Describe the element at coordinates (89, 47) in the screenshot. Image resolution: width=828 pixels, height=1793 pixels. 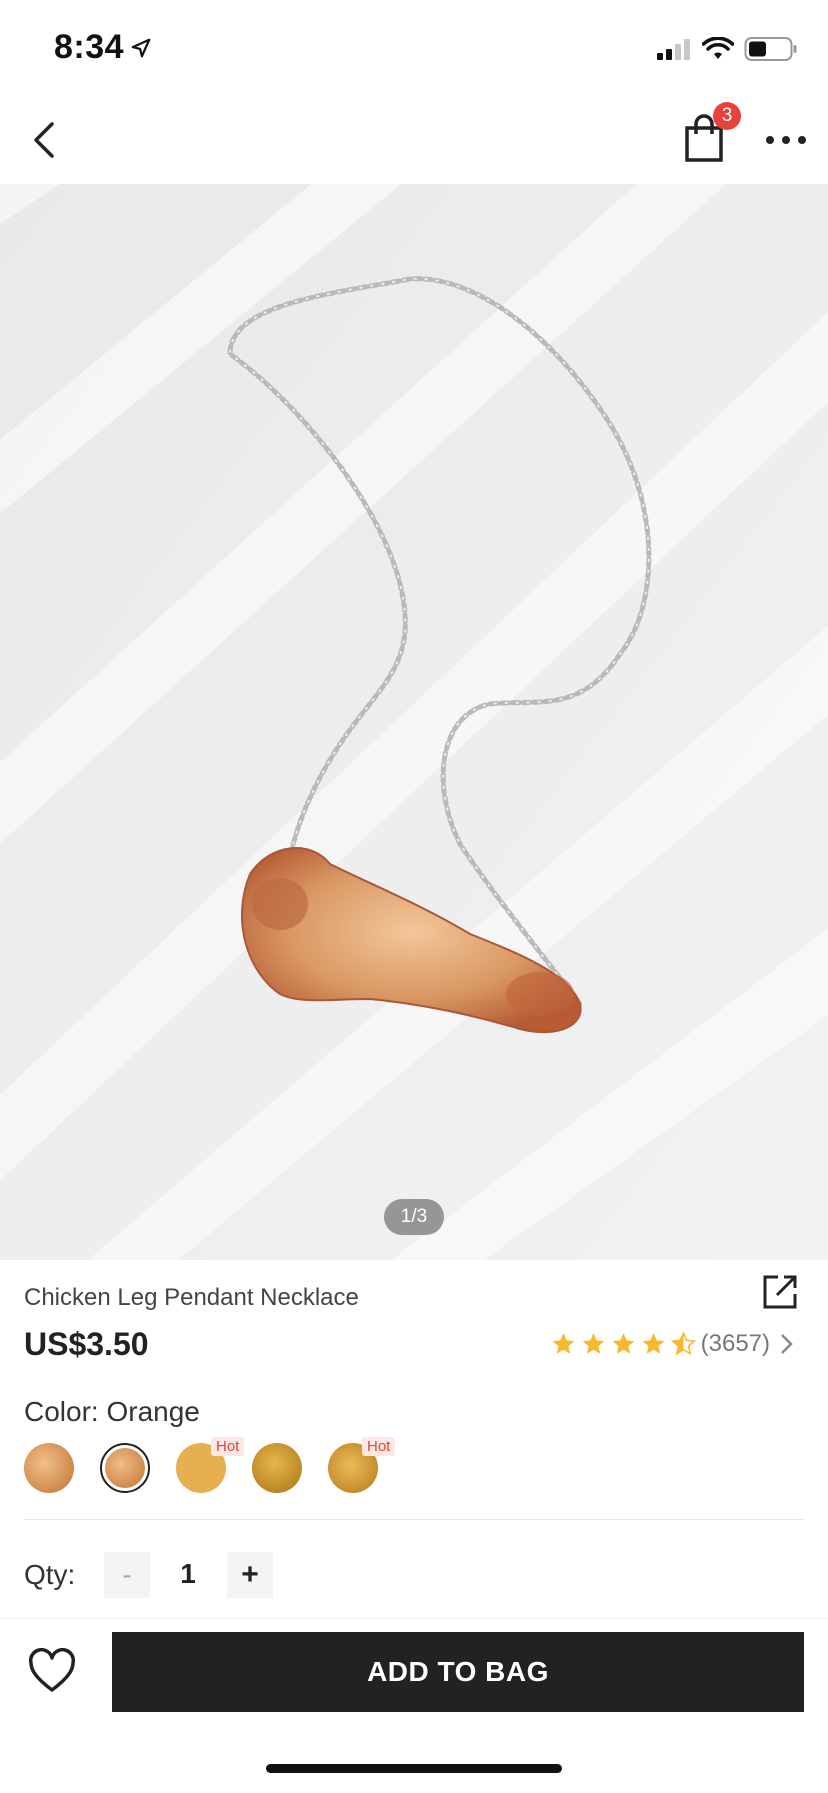
I see `status-time-text: 8:34` at that location.